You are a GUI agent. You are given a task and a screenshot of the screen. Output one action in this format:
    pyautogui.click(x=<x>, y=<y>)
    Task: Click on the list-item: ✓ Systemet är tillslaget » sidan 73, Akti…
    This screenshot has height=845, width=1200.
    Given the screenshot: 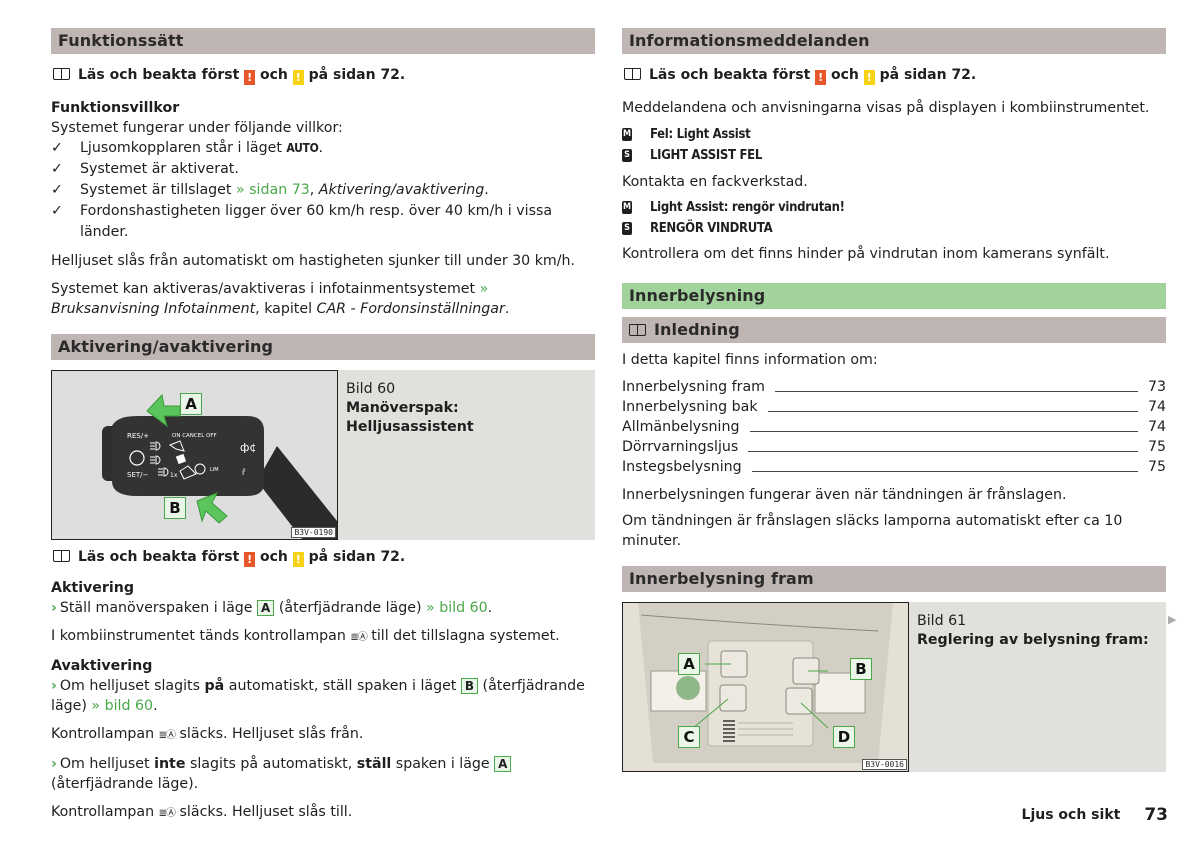 What is the action you would take?
    pyautogui.click(x=323, y=190)
    